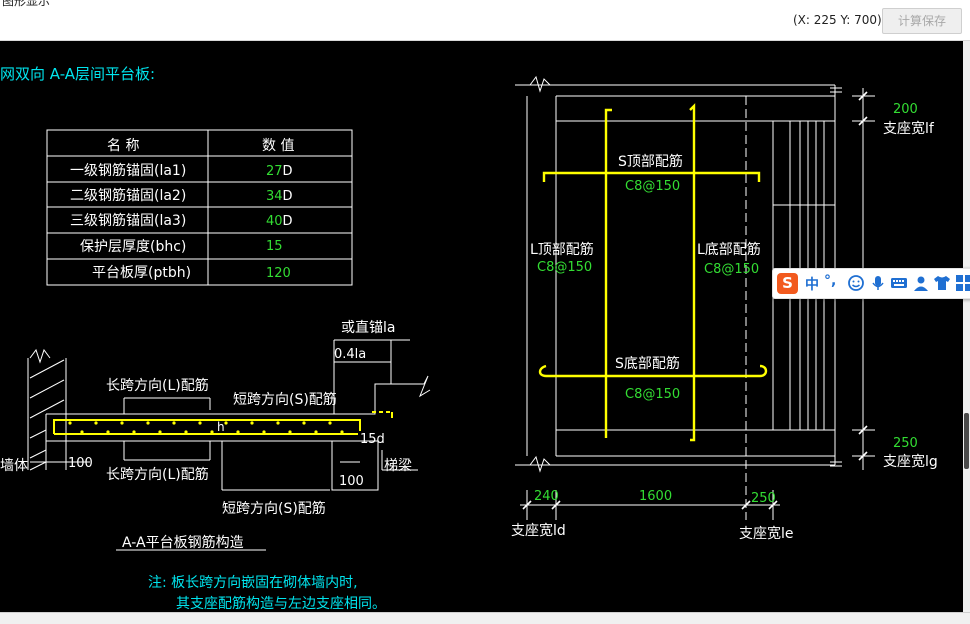  Describe the element at coordinates (729, 249) in the screenshot. I see `l-bottom-label: L底部配筋` at that location.